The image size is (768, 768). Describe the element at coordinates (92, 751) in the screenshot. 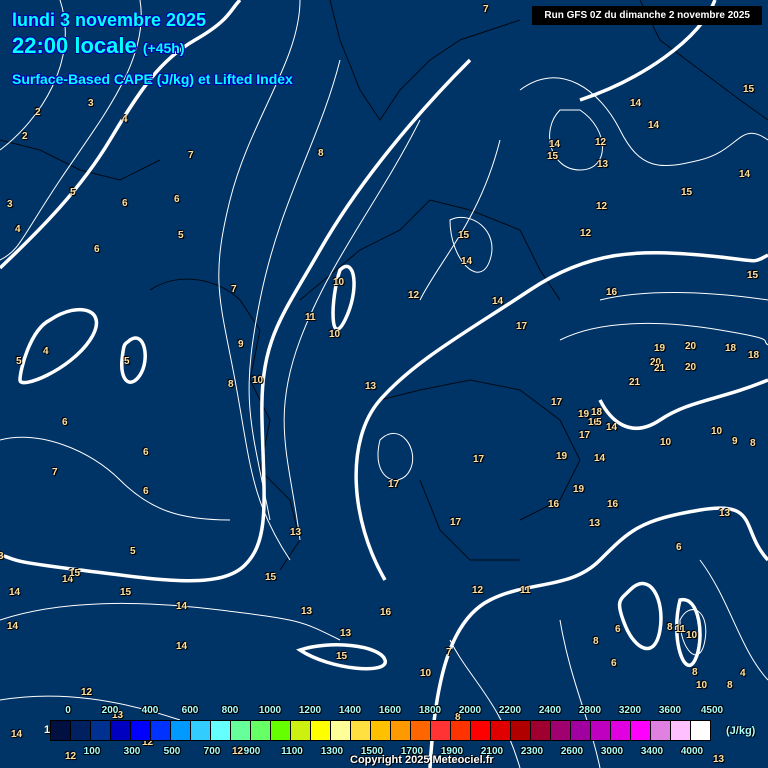

I see `colorbar-tick-bottom: 100` at that location.